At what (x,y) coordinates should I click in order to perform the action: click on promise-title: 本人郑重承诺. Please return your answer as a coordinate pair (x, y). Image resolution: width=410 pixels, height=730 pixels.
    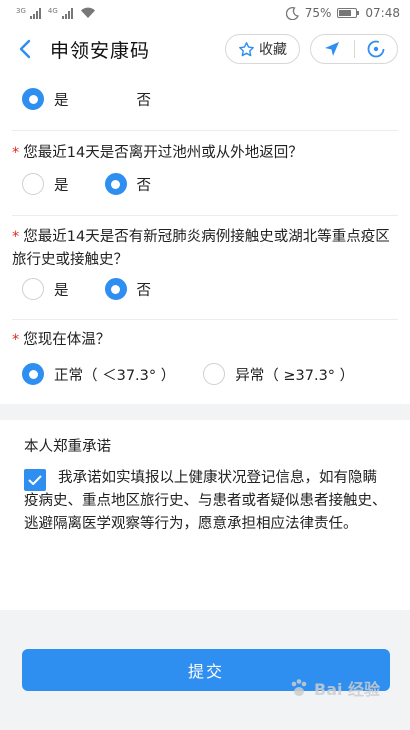
    Looking at the image, I should click on (67, 447).